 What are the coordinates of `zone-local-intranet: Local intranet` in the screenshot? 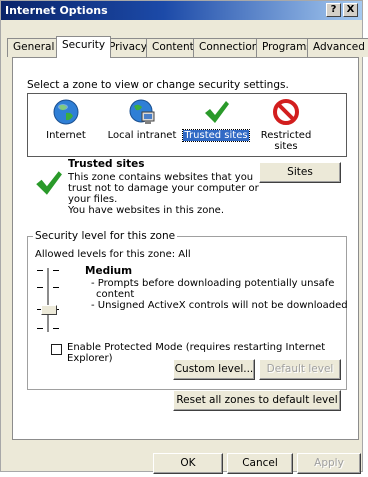 It's located at (142, 125).